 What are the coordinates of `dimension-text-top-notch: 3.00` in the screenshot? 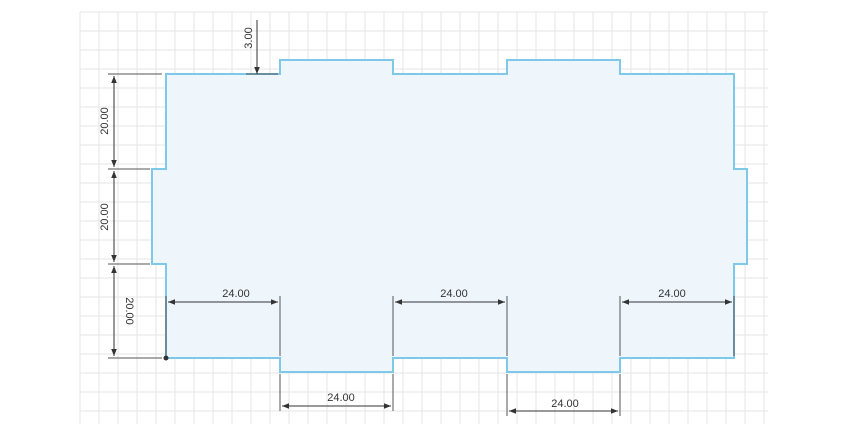 It's located at (249, 37).